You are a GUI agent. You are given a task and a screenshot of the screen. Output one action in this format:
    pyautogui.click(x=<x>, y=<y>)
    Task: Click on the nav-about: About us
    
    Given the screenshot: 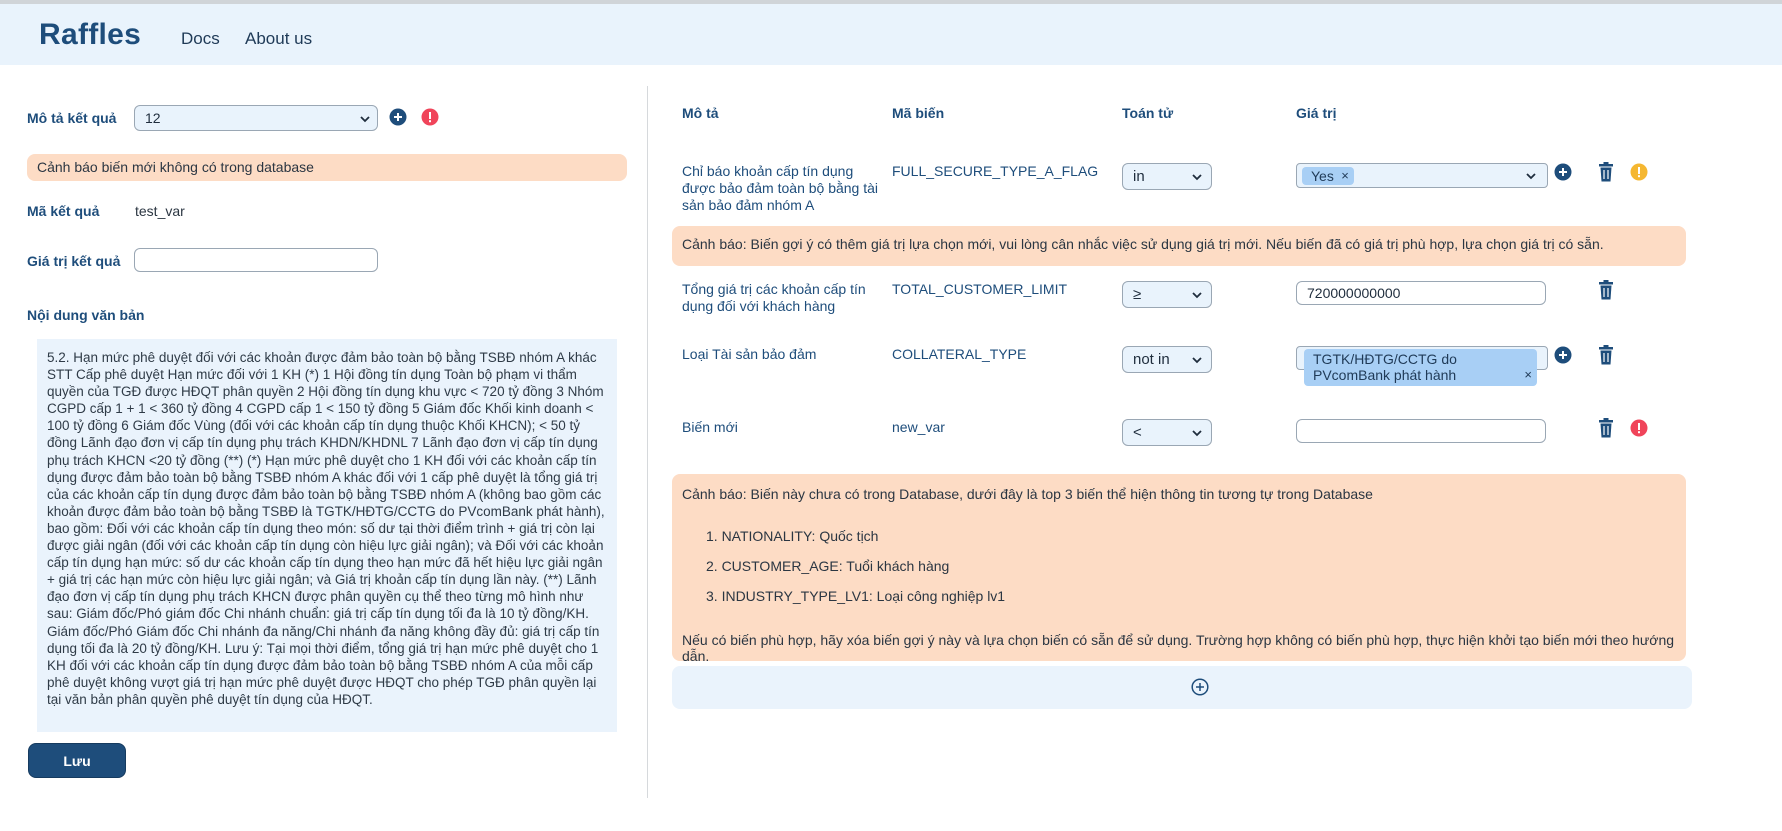 What is the action you would take?
    pyautogui.click(x=278, y=39)
    